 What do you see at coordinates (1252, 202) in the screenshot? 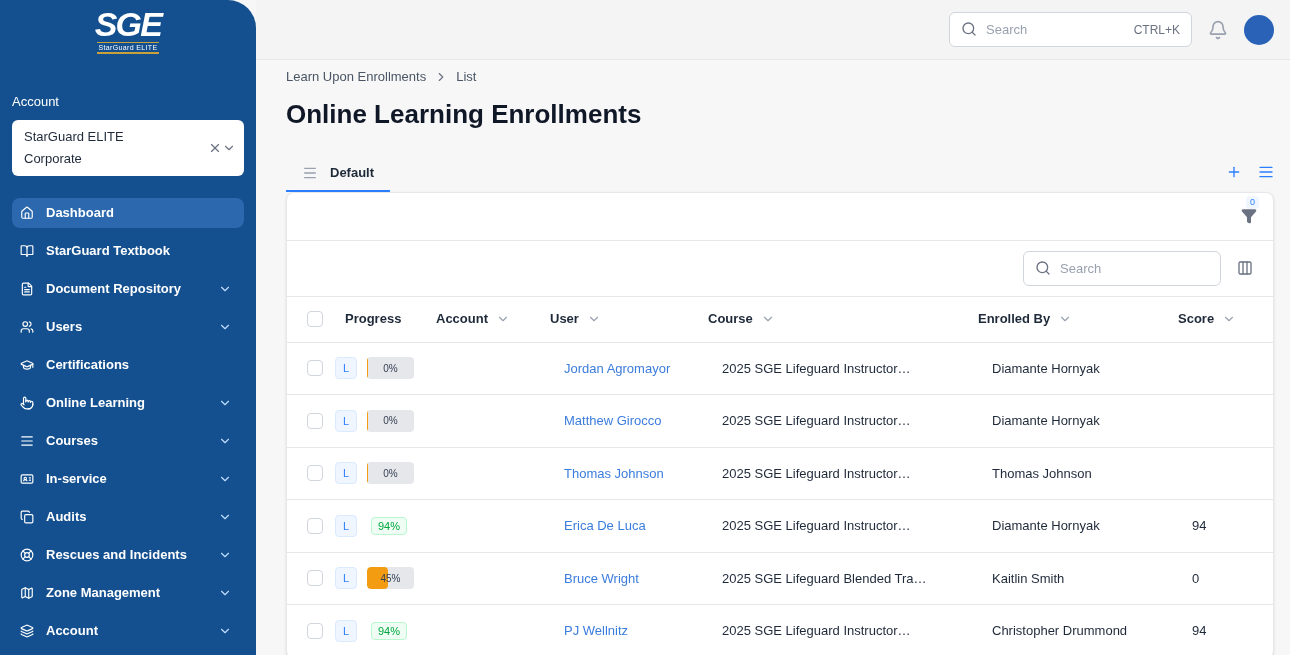
I see `filter-count-badge: 0` at bounding box center [1252, 202].